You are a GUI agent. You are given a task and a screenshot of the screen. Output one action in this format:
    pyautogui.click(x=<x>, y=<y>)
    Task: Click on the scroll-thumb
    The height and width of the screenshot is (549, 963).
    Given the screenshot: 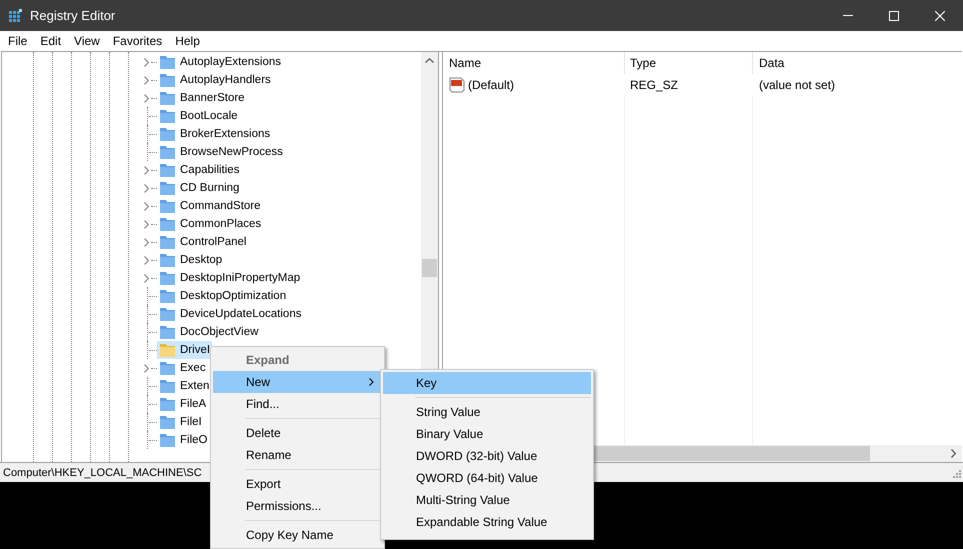 What is the action you would take?
    pyautogui.click(x=429, y=268)
    